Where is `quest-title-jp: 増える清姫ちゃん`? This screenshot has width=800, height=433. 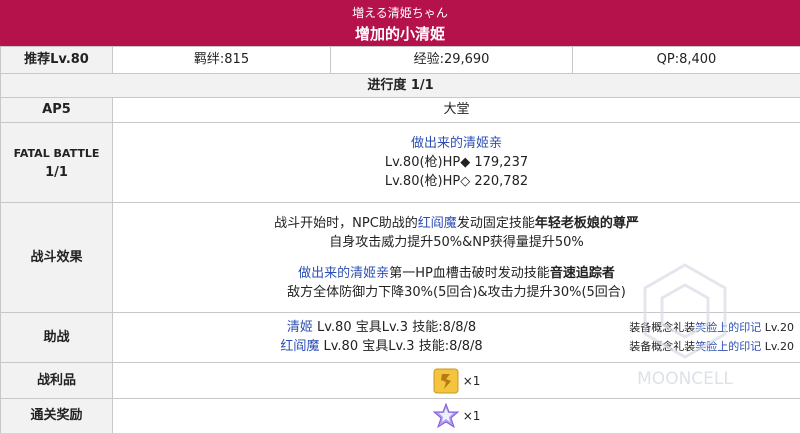
quest-title-jp: 増える清姫ちゃん is located at coordinates (400, 13).